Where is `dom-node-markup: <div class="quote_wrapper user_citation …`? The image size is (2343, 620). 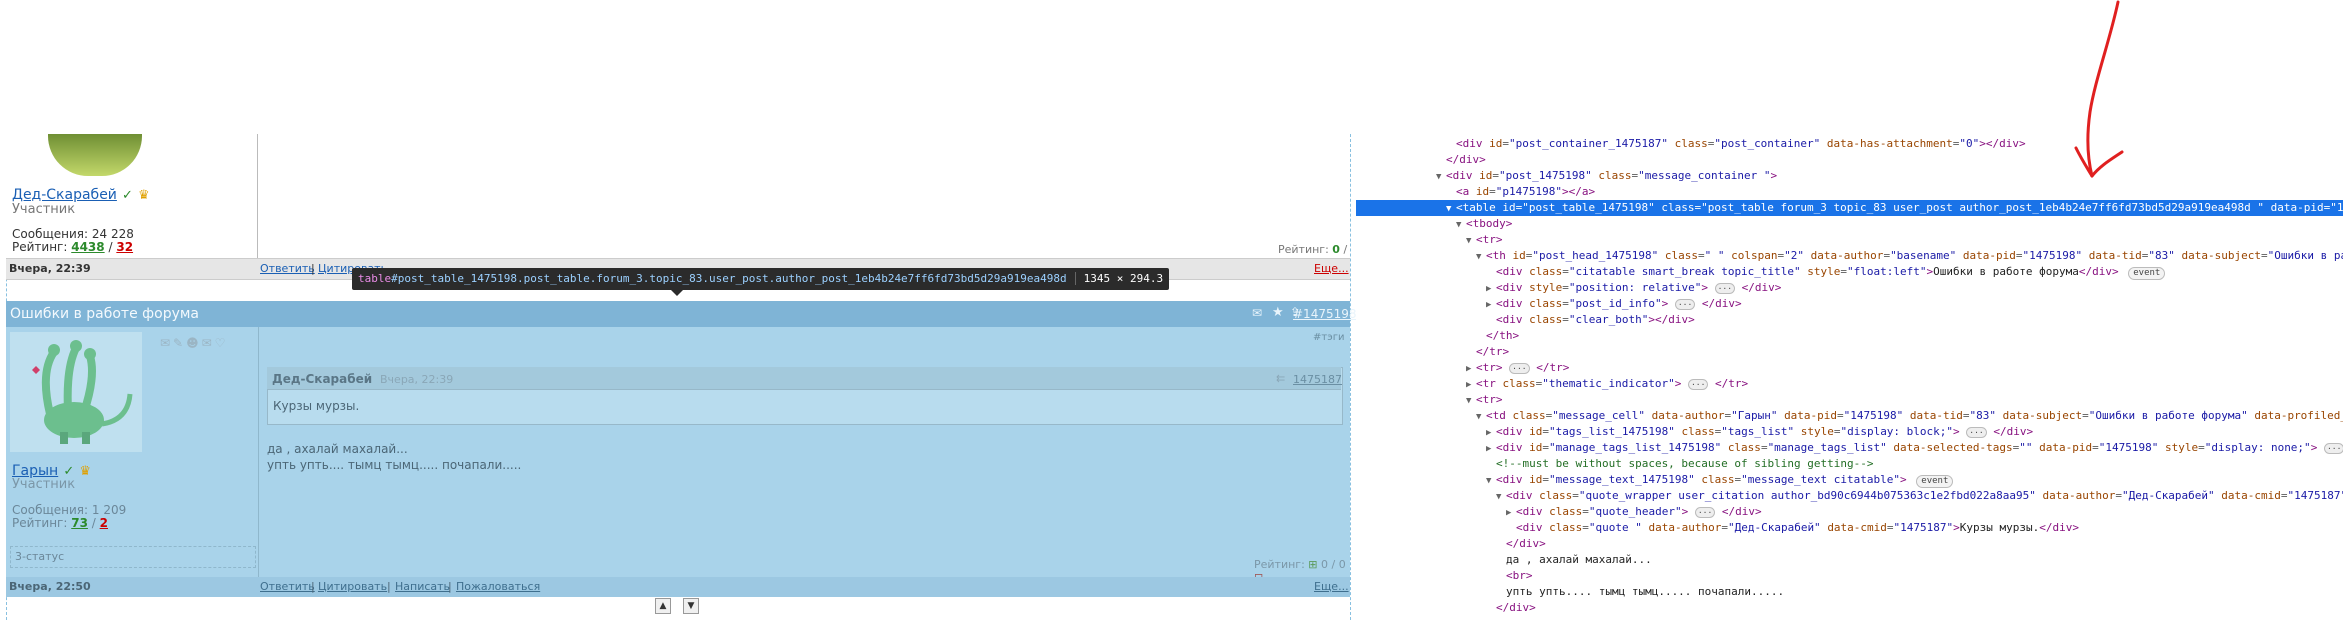 dom-node-markup: <div class="quote_wrapper user_citation … is located at coordinates (1924, 495).